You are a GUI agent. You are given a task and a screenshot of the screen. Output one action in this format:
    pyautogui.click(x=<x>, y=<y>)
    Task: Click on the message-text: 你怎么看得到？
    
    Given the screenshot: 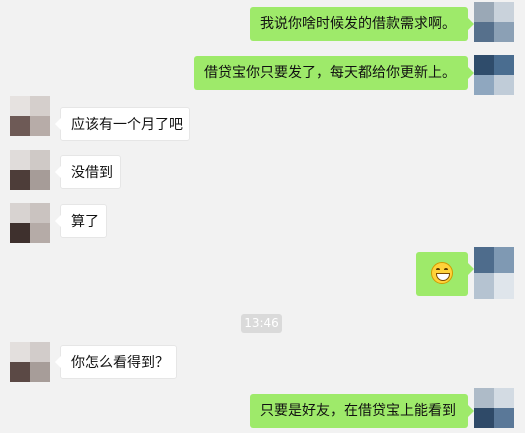 What is the action you would take?
    pyautogui.click(x=120, y=363)
    